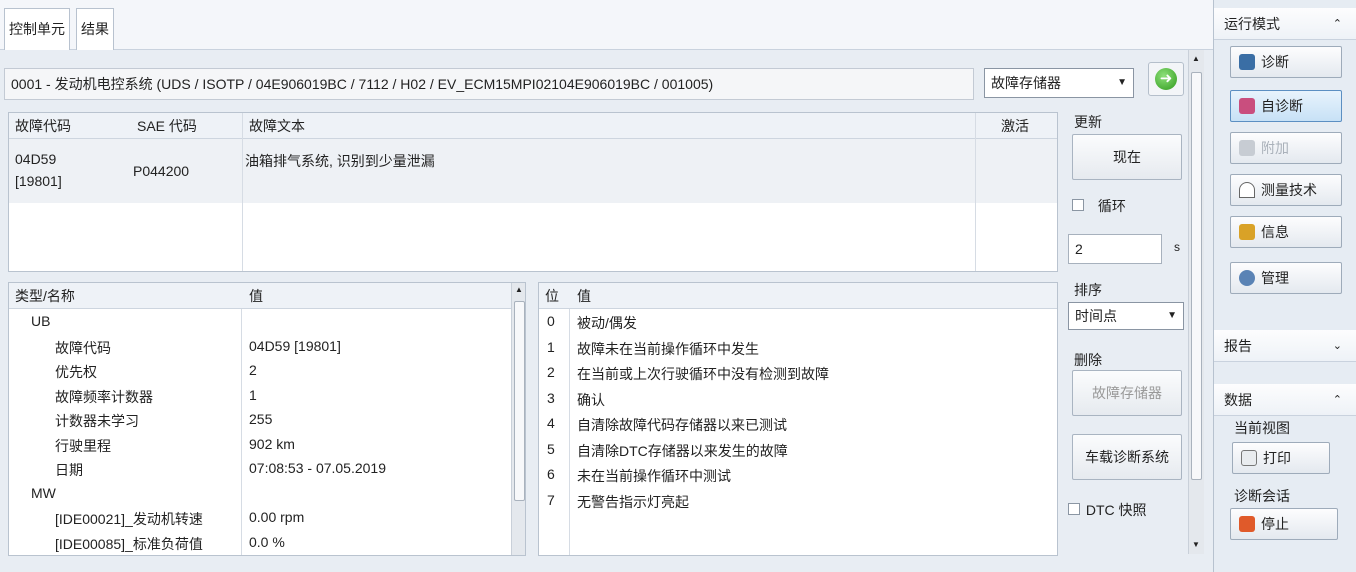  Describe the element at coordinates (97, 421) in the screenshot. I see `detail-row-name: 计数器未学习` at that location.